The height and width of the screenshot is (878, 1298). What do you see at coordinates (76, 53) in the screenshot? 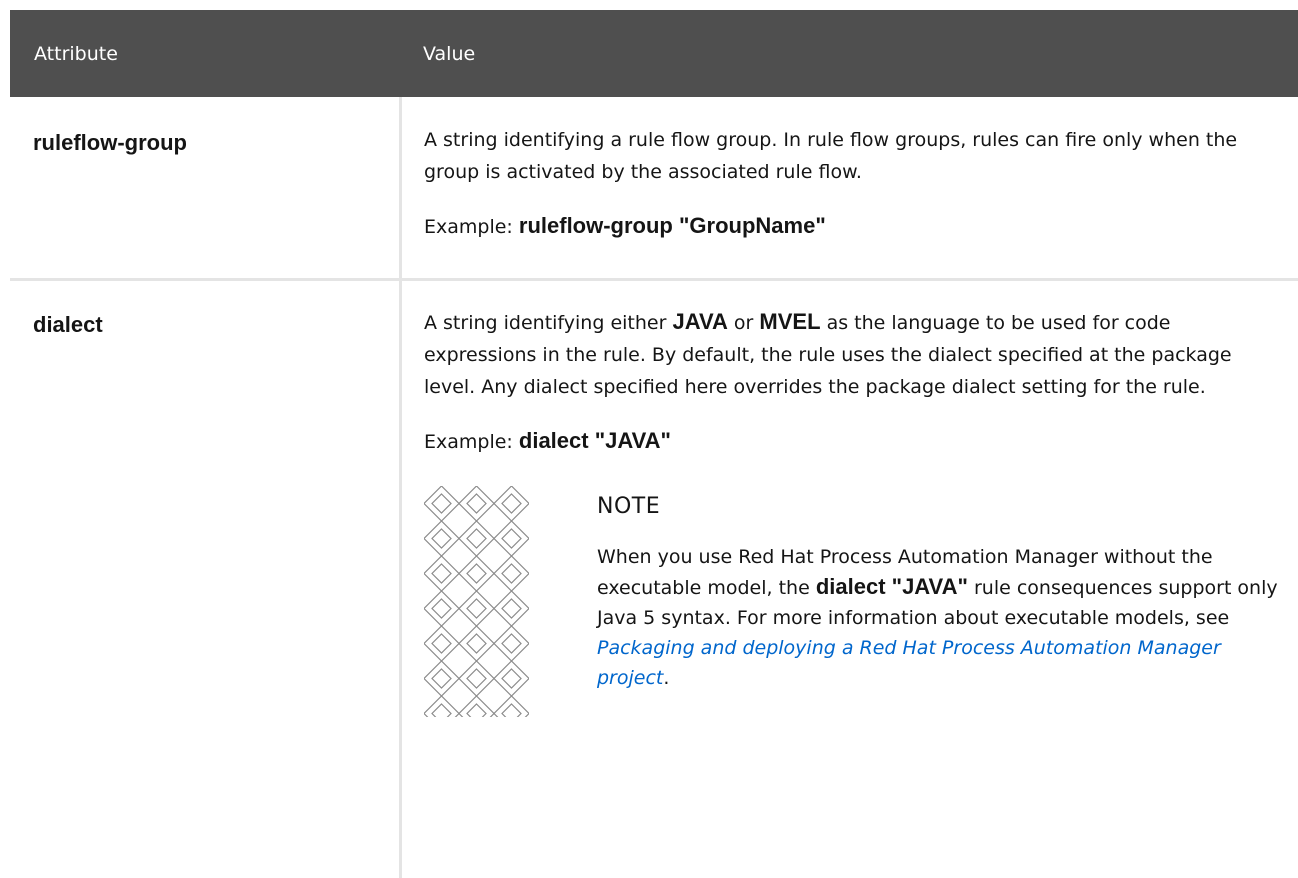
I see `header-attribute: Attribute` at bounding box center [76, 53].